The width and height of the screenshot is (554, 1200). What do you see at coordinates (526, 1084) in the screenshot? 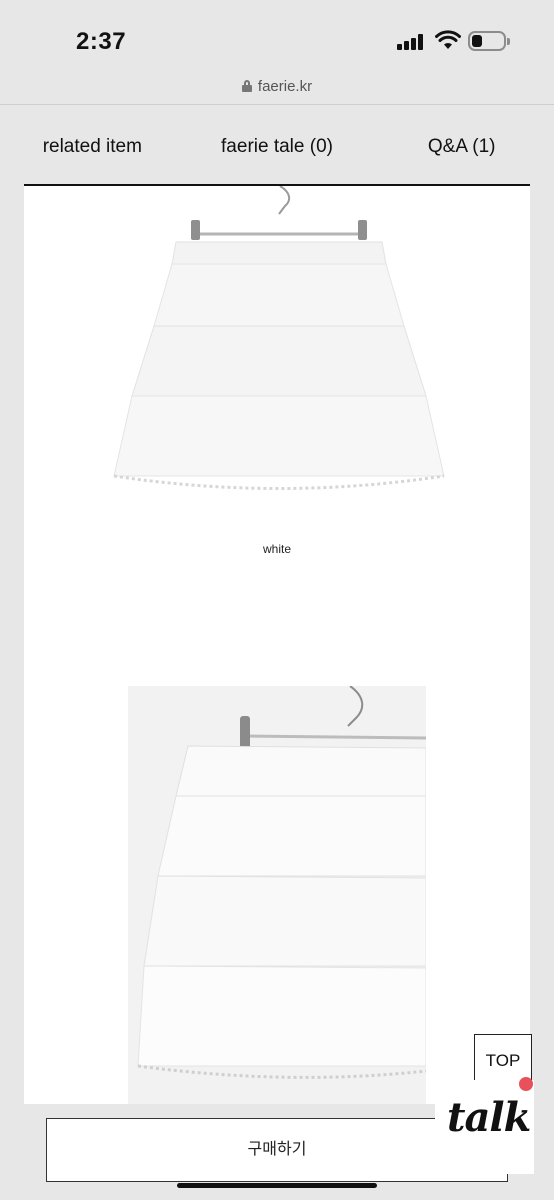
I see `notification-dot-icon` at bounding box center [526, 1084].